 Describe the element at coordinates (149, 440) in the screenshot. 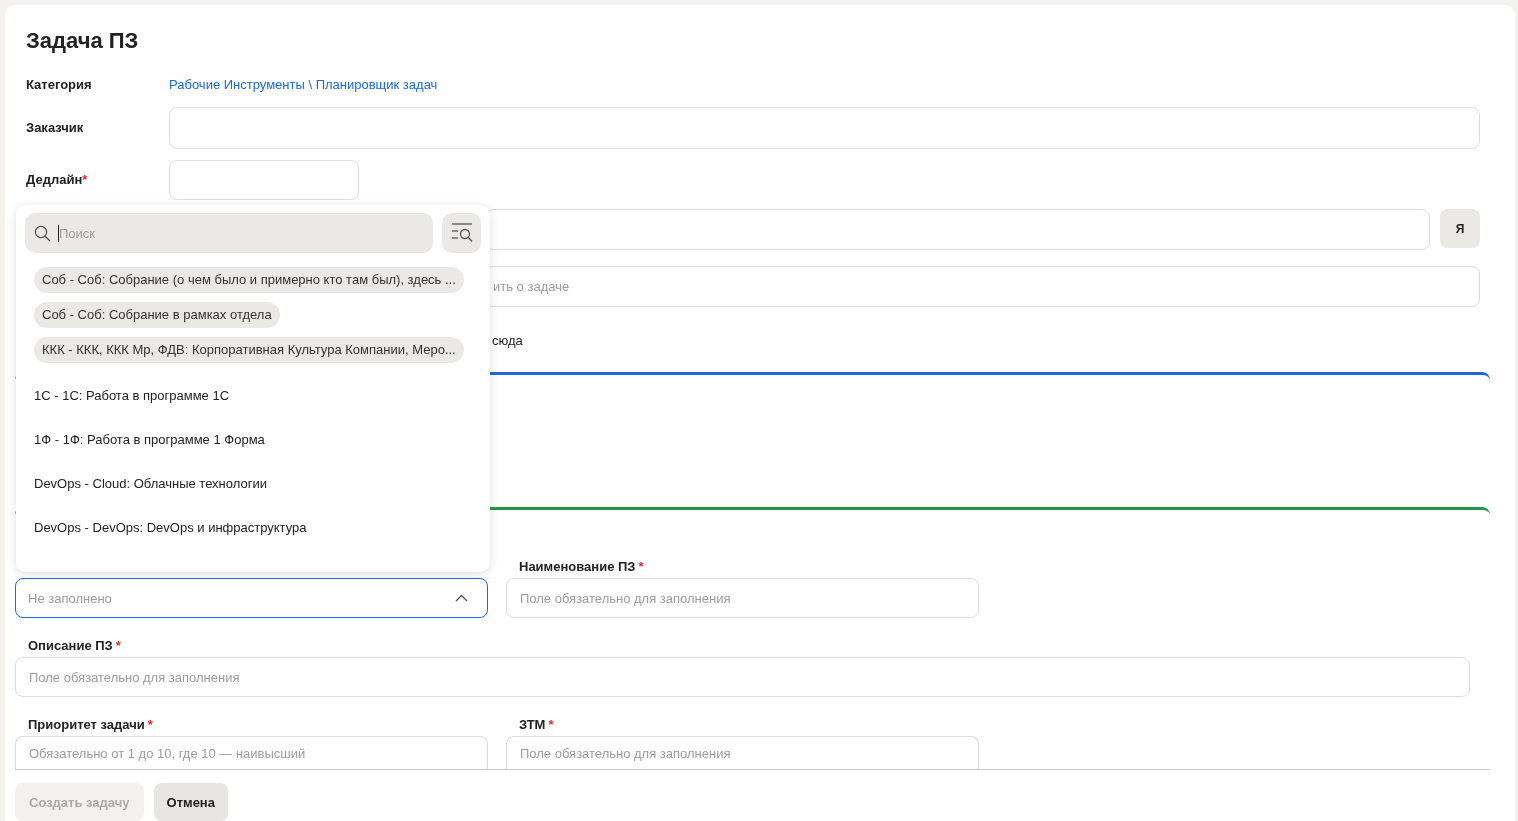

I see `list-option: 1Ф - 1Ф: Работа в программе 1 Форма` at that location.